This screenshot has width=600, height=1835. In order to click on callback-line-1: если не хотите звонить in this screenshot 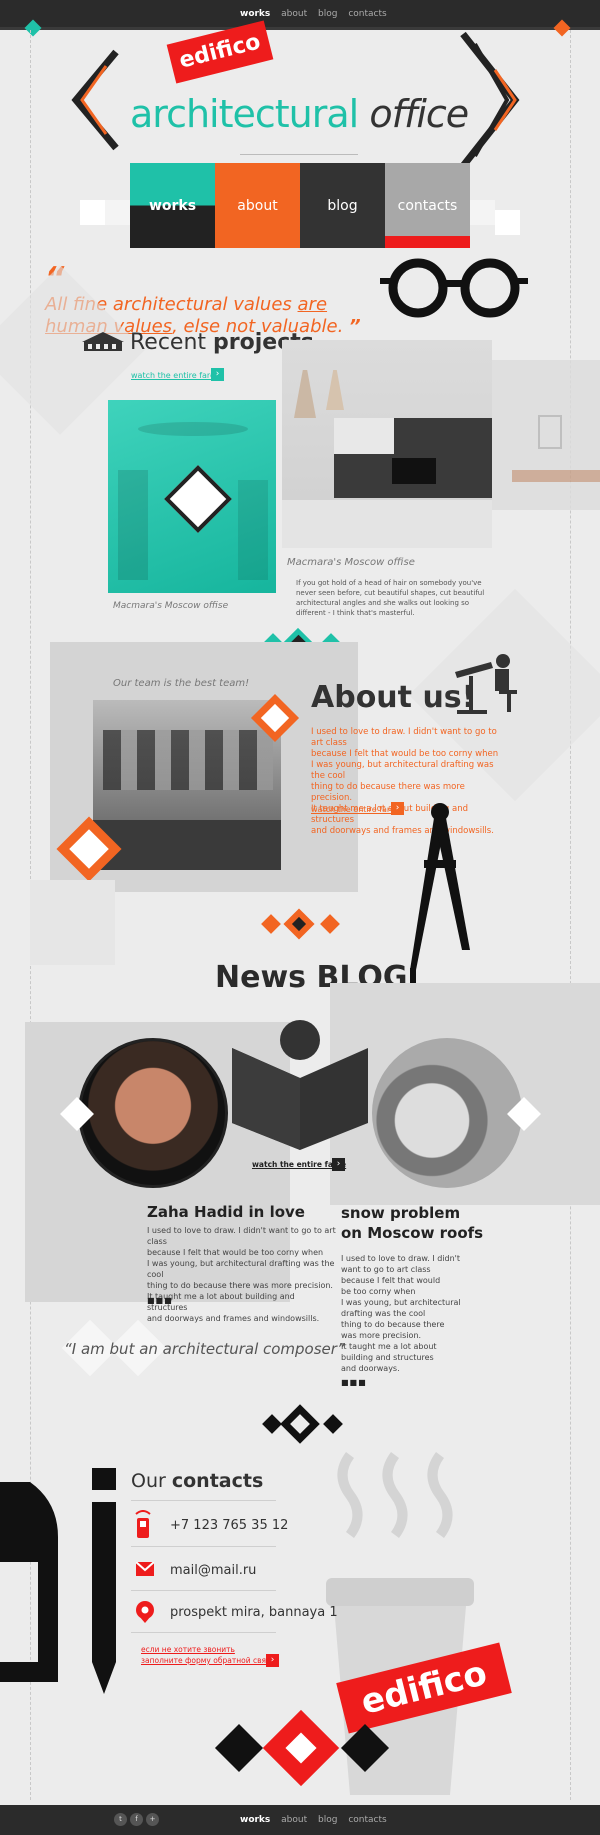, I will do `click(188, 1649)`.